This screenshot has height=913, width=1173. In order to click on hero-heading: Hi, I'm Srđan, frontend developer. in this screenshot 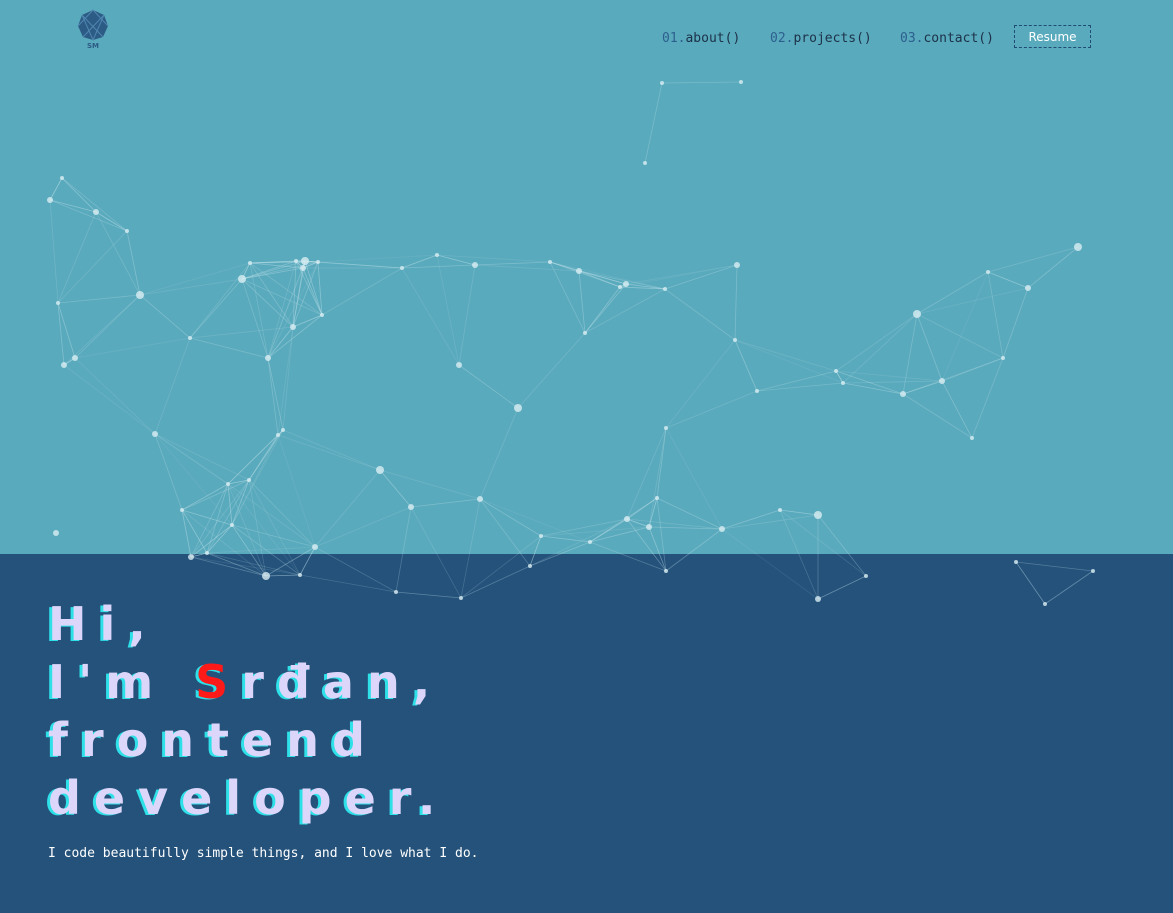, I will do `click(248, 711)`.